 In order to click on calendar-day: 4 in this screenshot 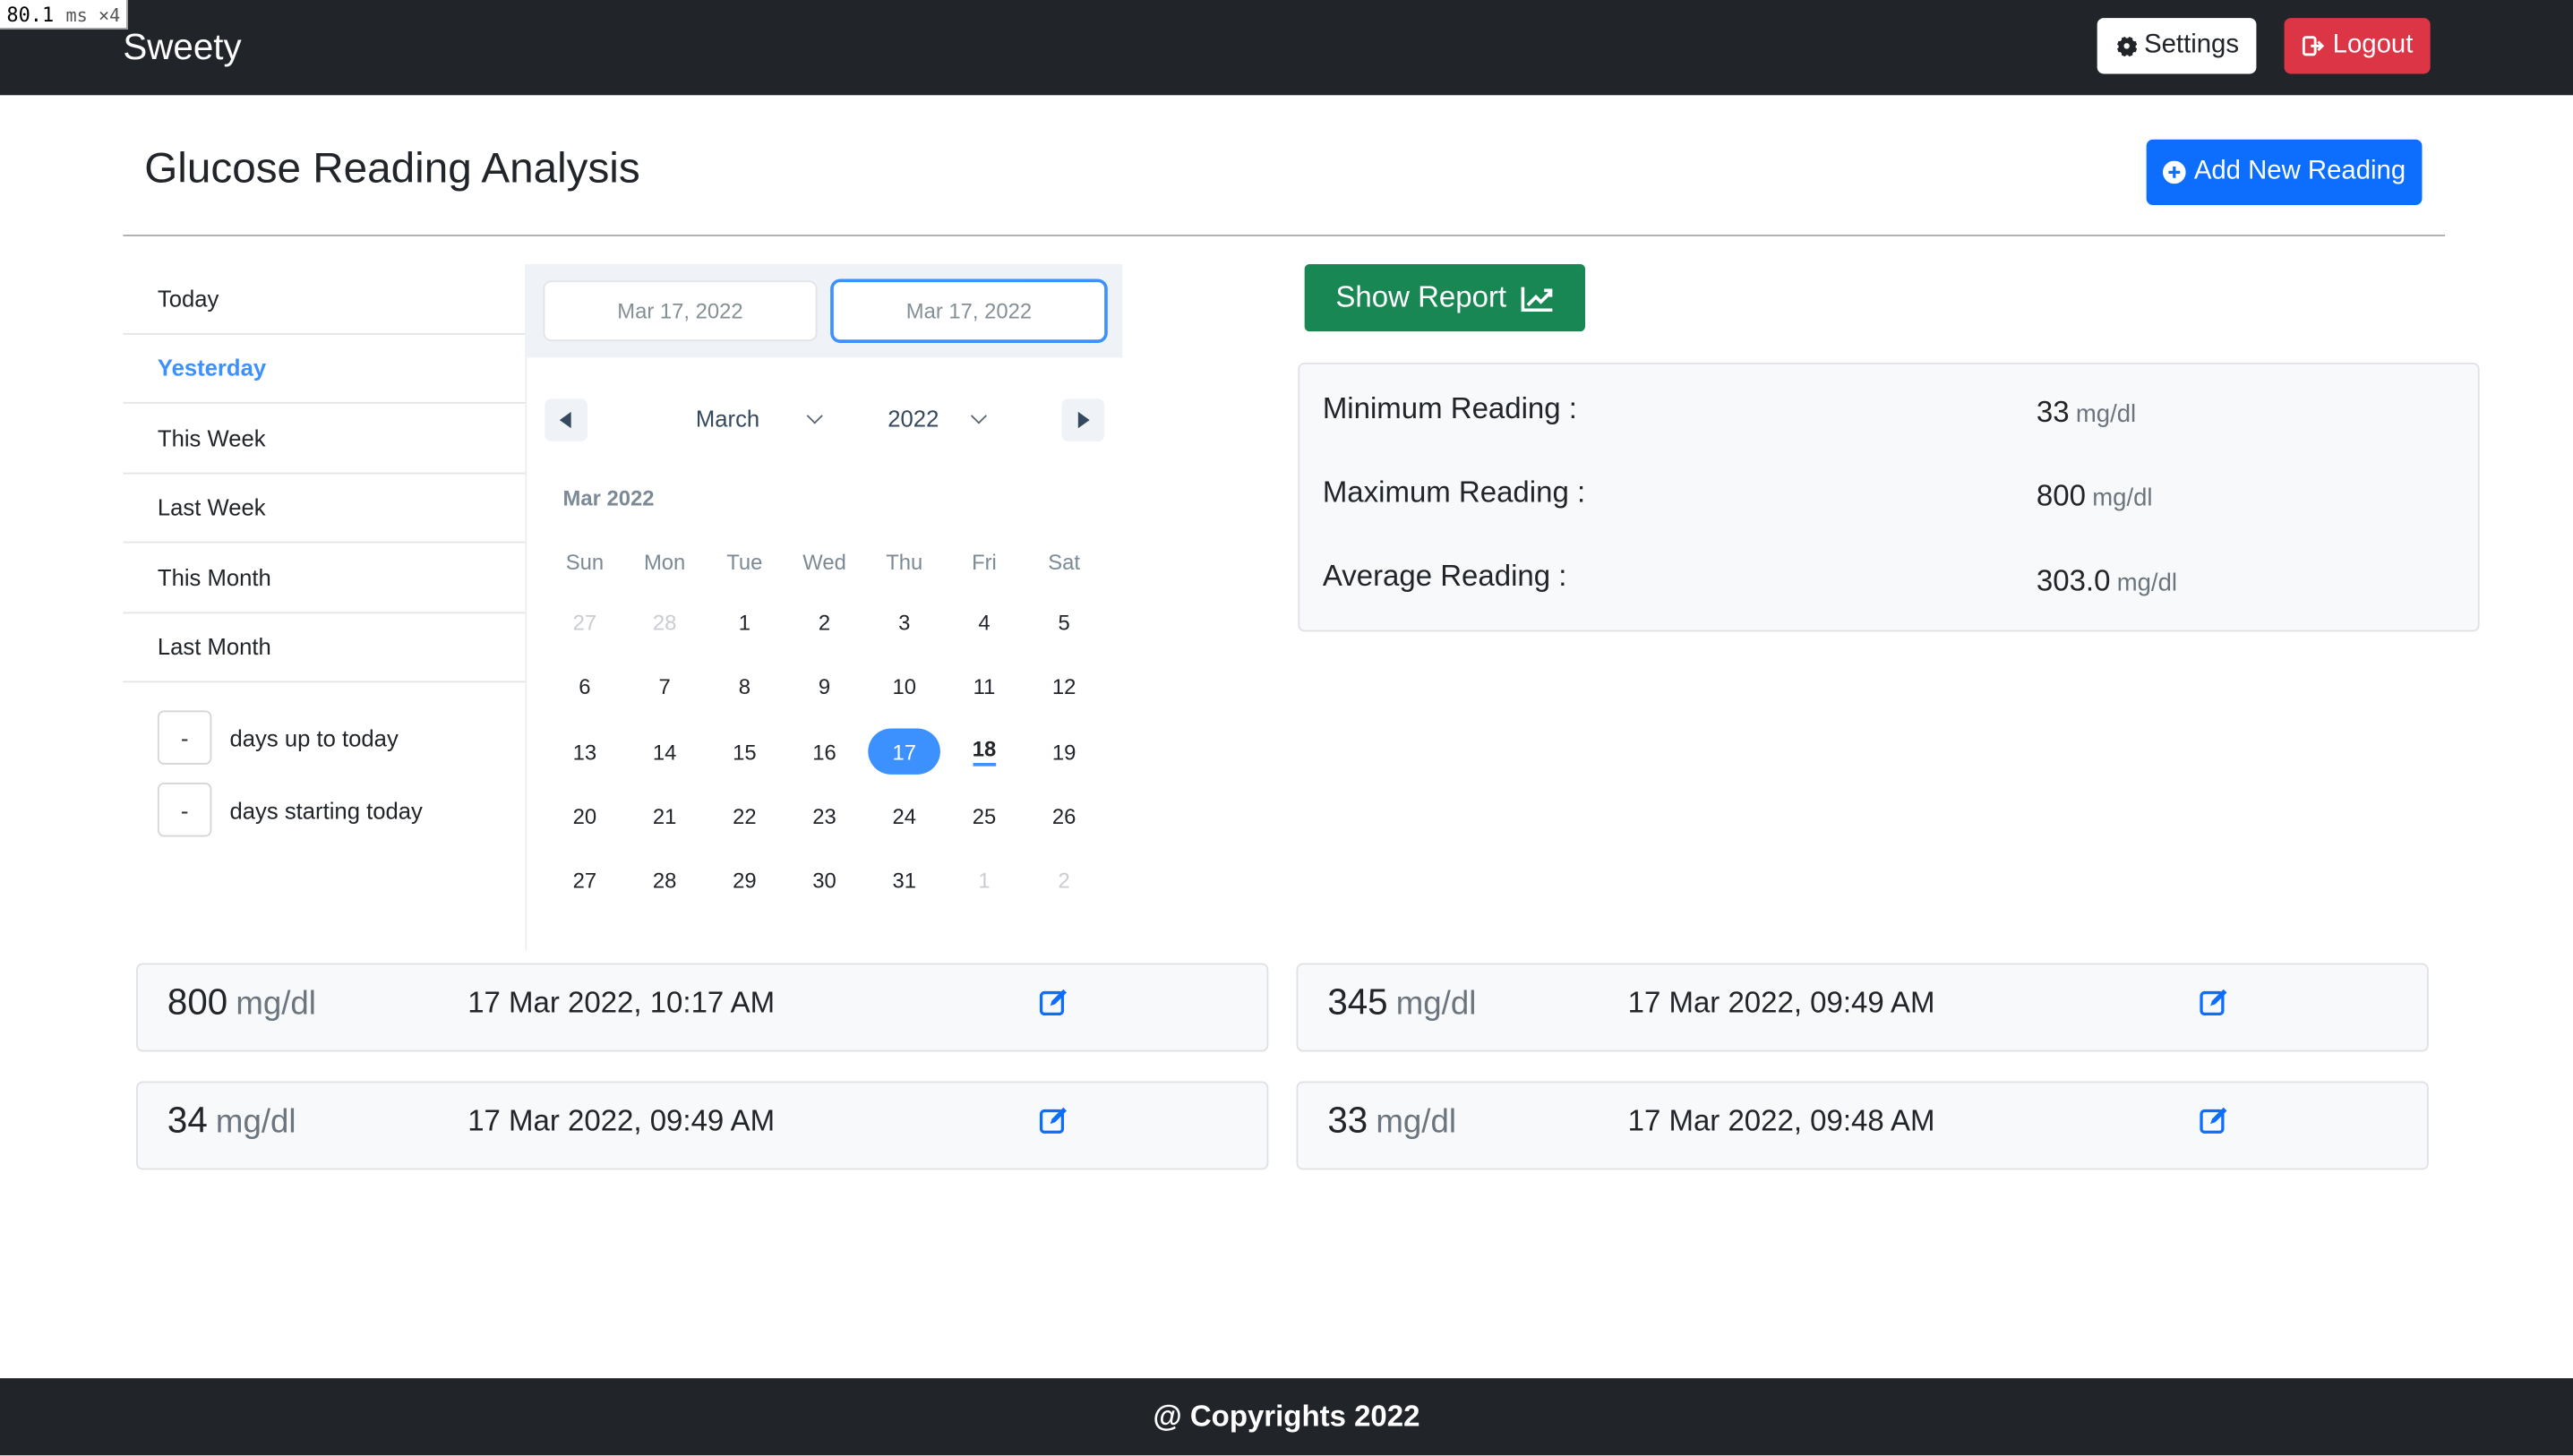, I will do `click(984, 623)`.